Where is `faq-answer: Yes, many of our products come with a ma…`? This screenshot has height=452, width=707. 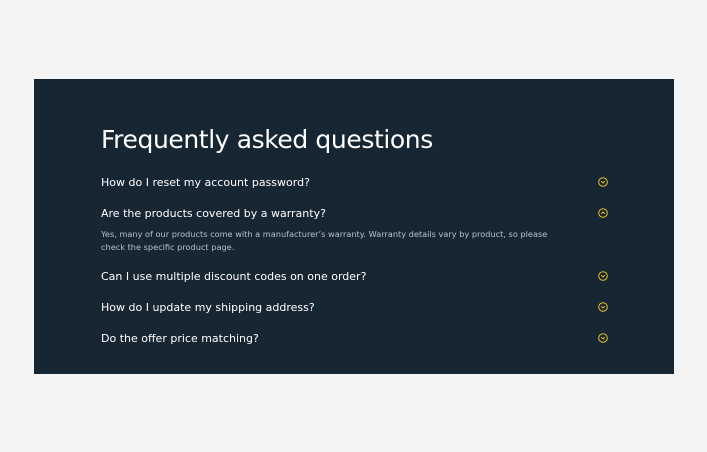
faq-answer: Yes, many of our products come with a ma… is located at coordinates (324, 240).